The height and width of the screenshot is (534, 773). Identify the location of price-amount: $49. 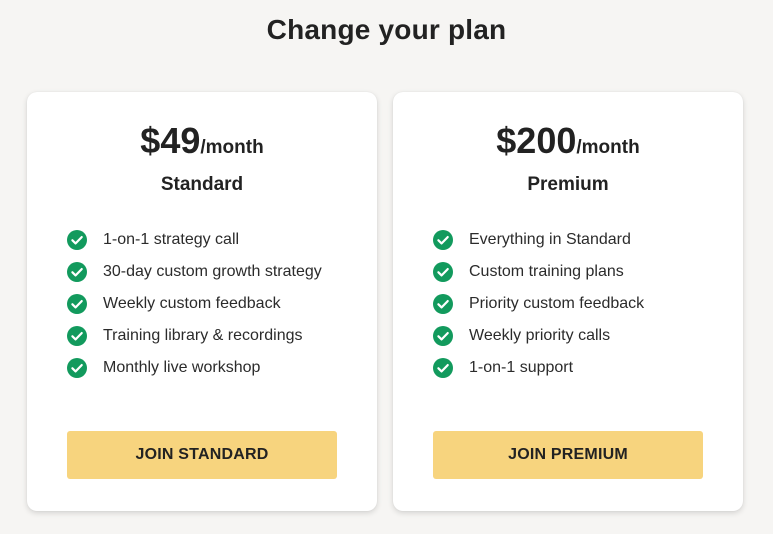
(170, 140).